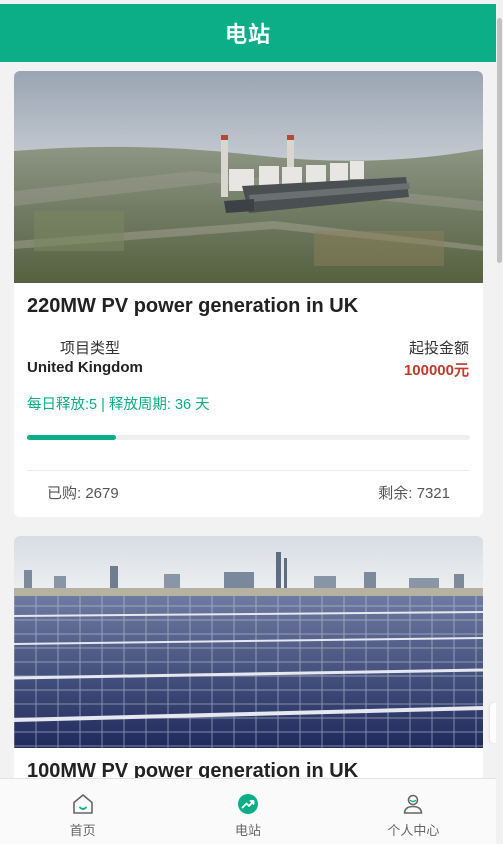 The image size is (503, 844). Describe the element at coordinates (193, 306) in the screenshot. I see `station-title: 220MW PV power generation in UK` at that location.